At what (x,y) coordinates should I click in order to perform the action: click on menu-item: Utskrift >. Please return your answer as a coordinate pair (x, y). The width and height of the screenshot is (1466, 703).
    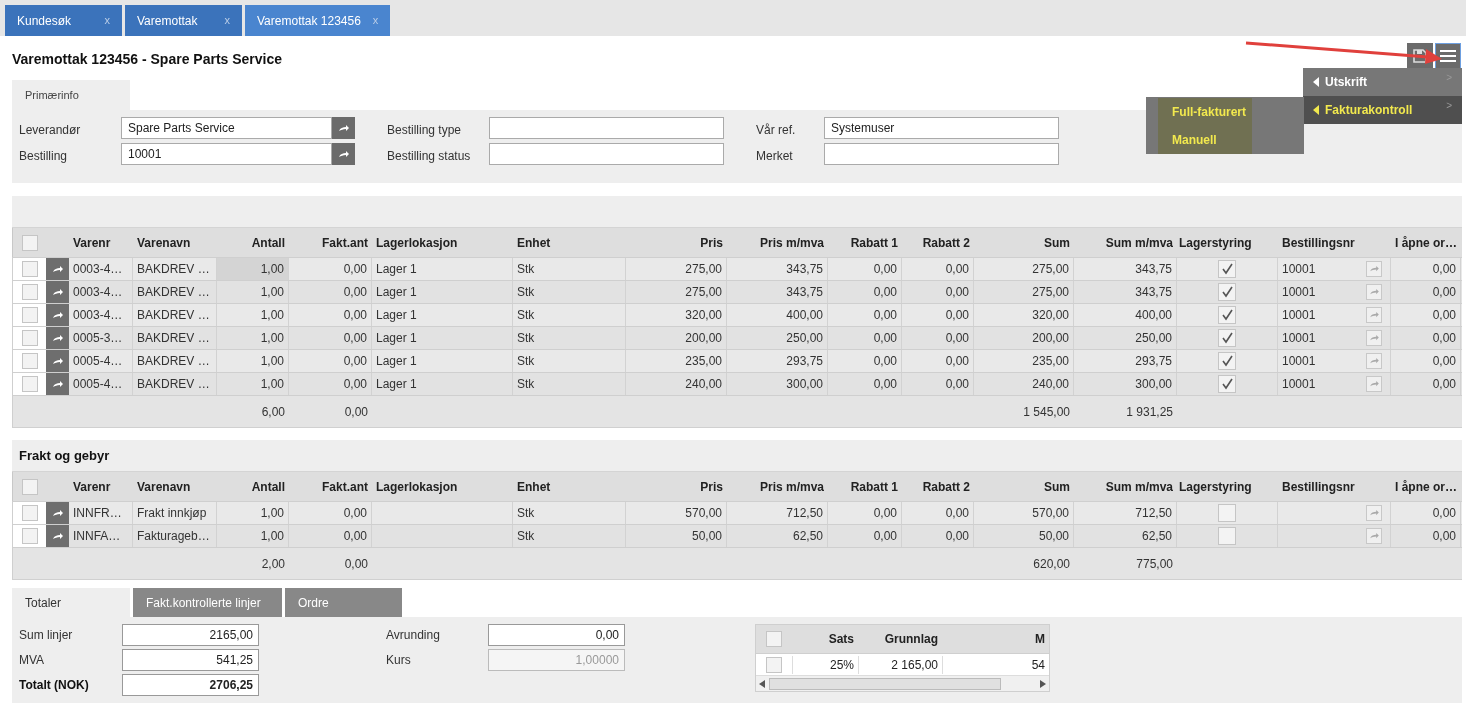
    Looking at the image, I should click on (1382, 82).